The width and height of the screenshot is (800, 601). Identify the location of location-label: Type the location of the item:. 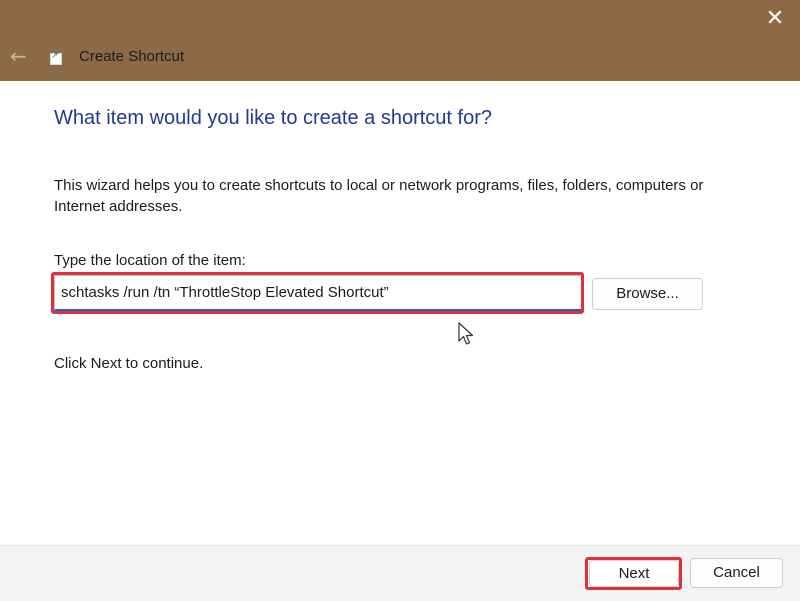
(150, 260).